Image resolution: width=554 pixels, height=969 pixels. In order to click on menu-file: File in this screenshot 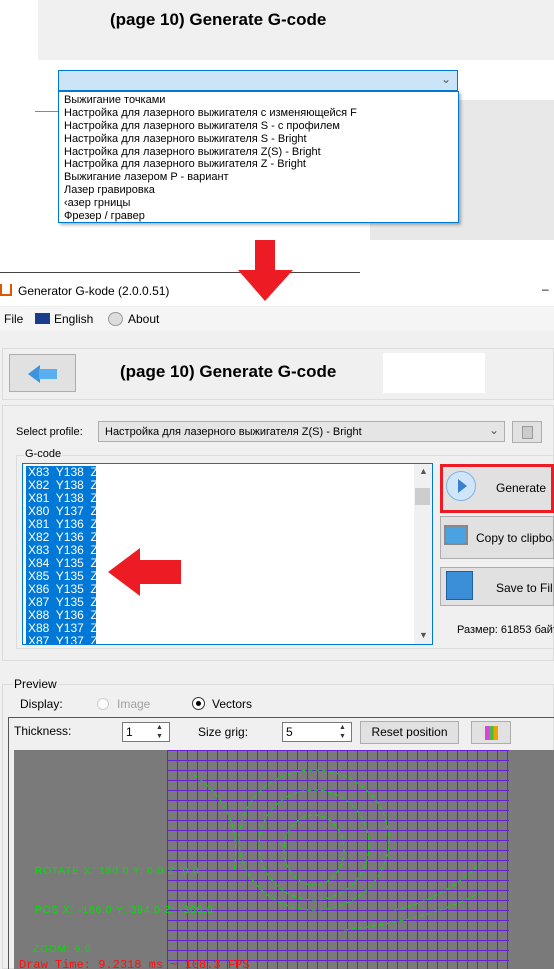, I will do `click(13, 319)`.